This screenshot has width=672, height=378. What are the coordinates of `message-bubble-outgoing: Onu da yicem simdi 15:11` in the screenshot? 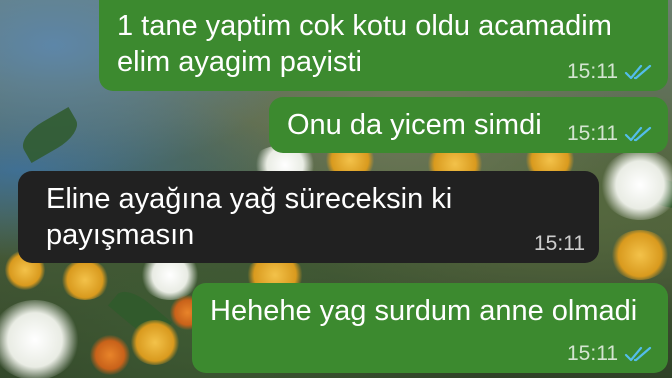 It's located at (468, 125).